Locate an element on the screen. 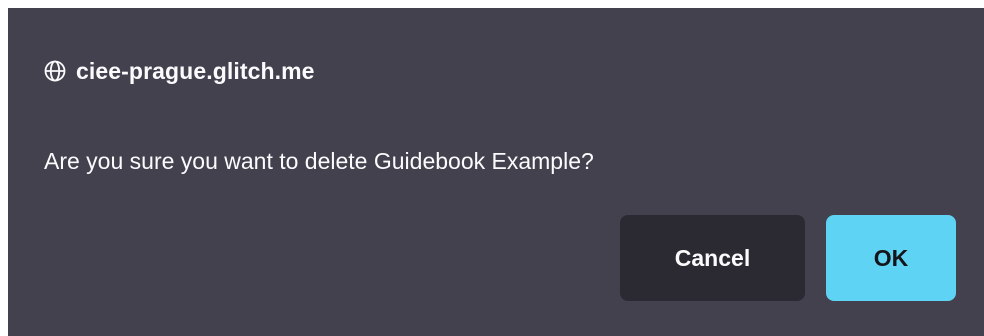  origin-domain: ciee-prague.glitch.me is located at coordinates (195, 70).